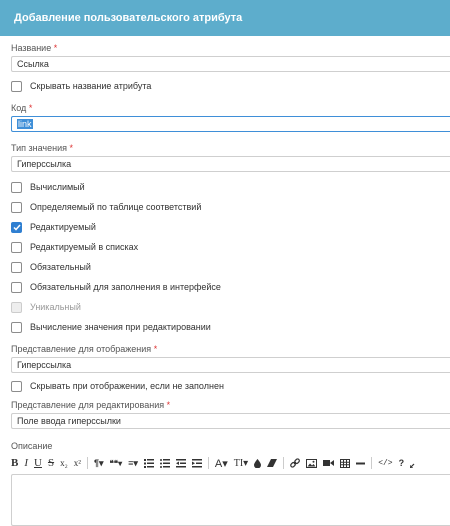  I want to click on option-checkbox-label: Обязательный для заполнения в интерфейсе, so click(125, 287).